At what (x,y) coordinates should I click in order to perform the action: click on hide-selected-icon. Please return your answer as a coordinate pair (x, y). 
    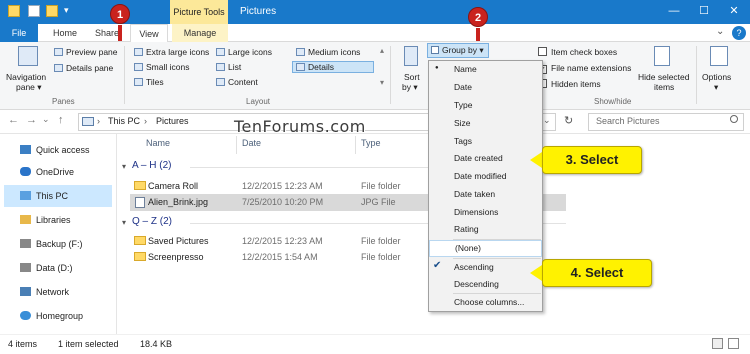
    Looking at the image, I should click on (662, 56).